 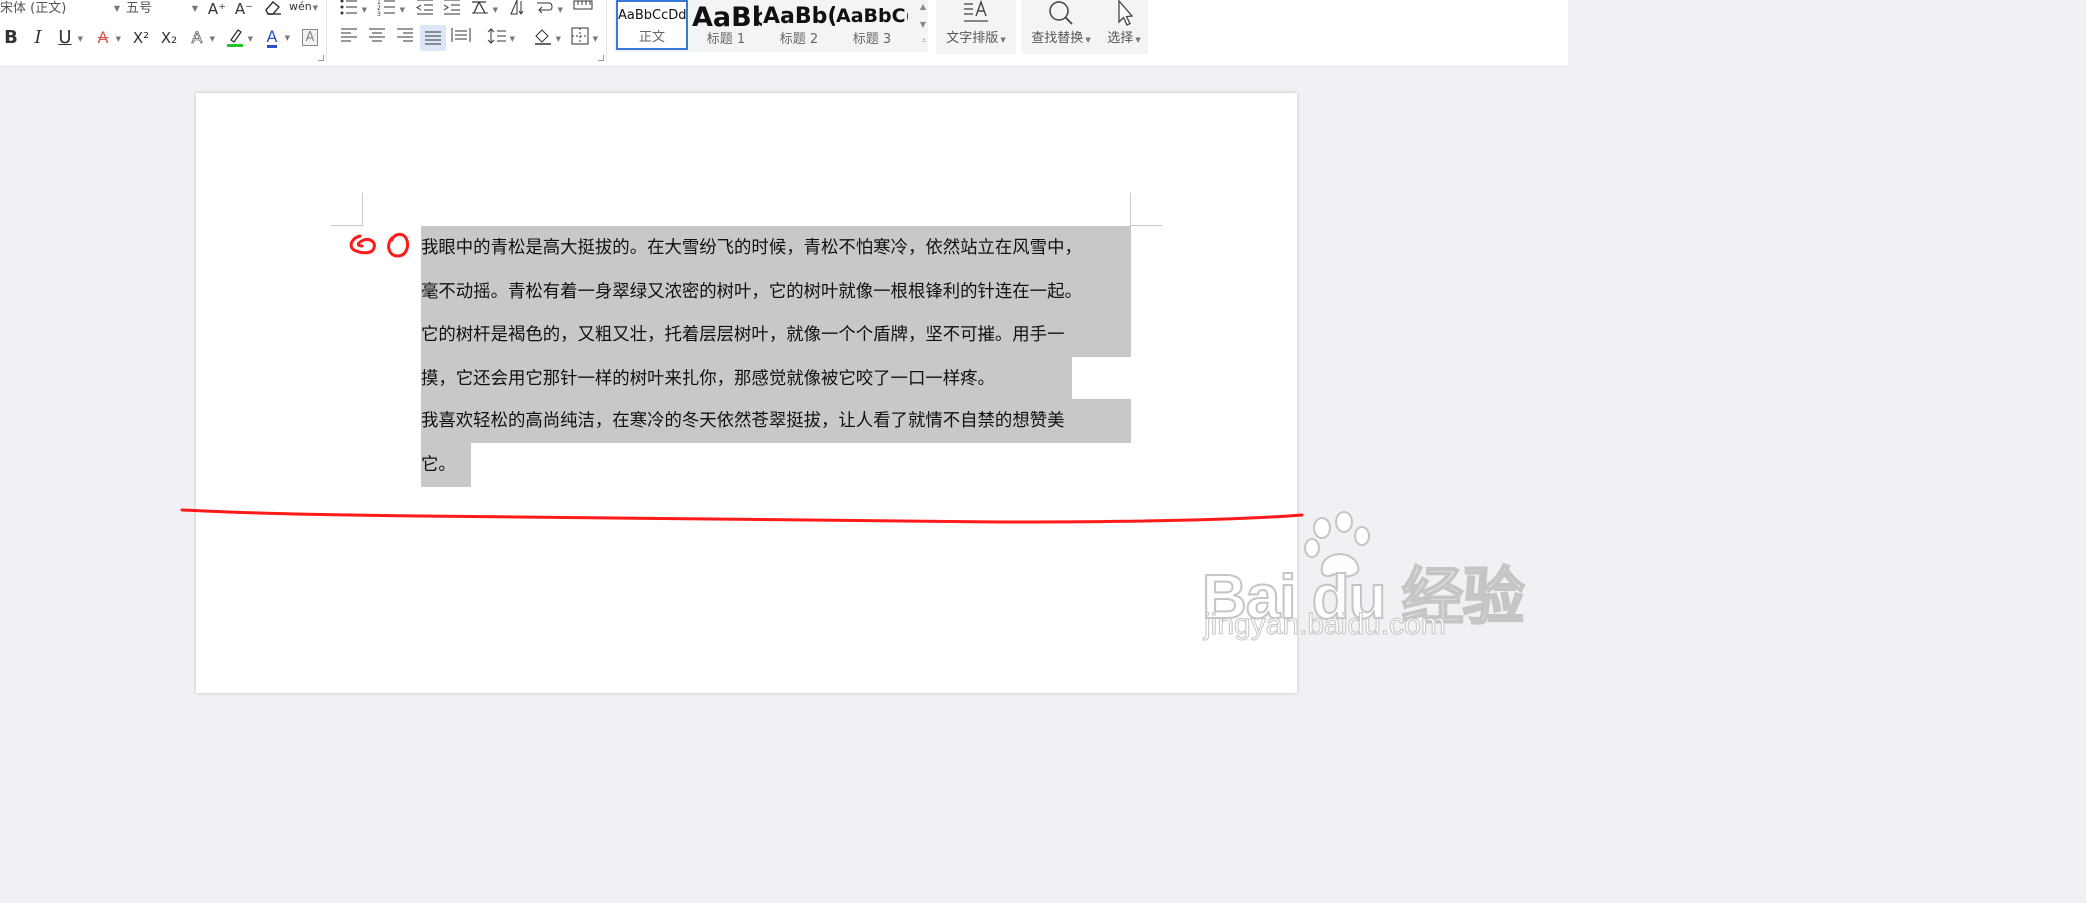 What do you see at coordinates (1325, 625) in the screenshot?
I see `watermark-url: jingyan.baidu.com` at bounding box center [1325, 625].